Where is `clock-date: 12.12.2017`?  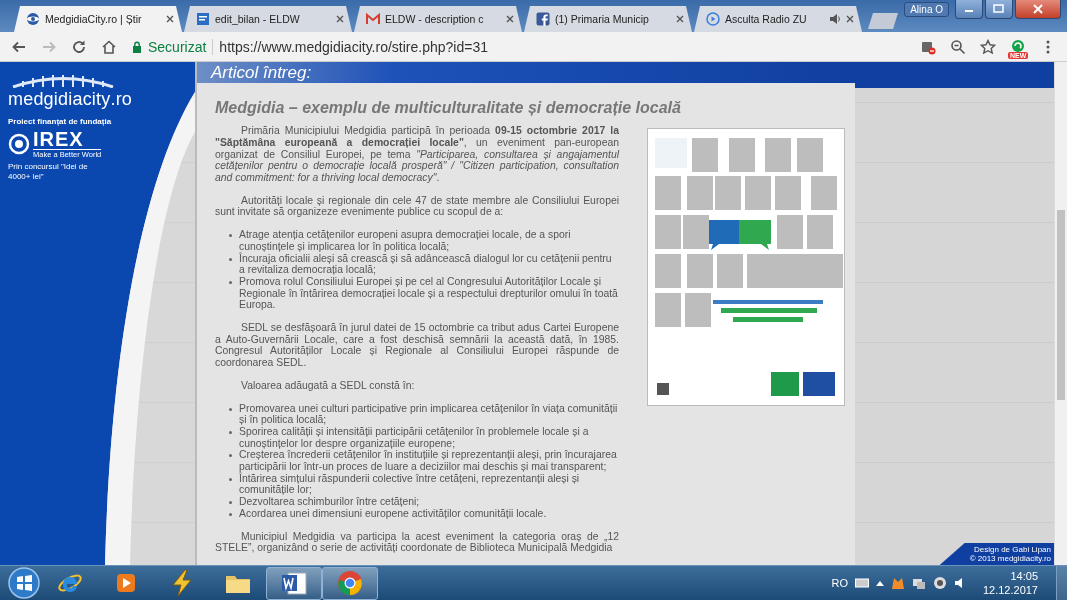
clock-date: 12.12.2017 is located at coordinates (1010, 590).